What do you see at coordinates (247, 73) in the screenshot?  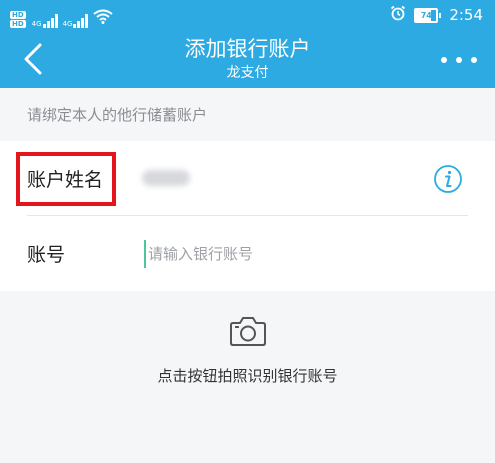 I see `page-subtitle: 龙支付` at bounding box center [247, 73].